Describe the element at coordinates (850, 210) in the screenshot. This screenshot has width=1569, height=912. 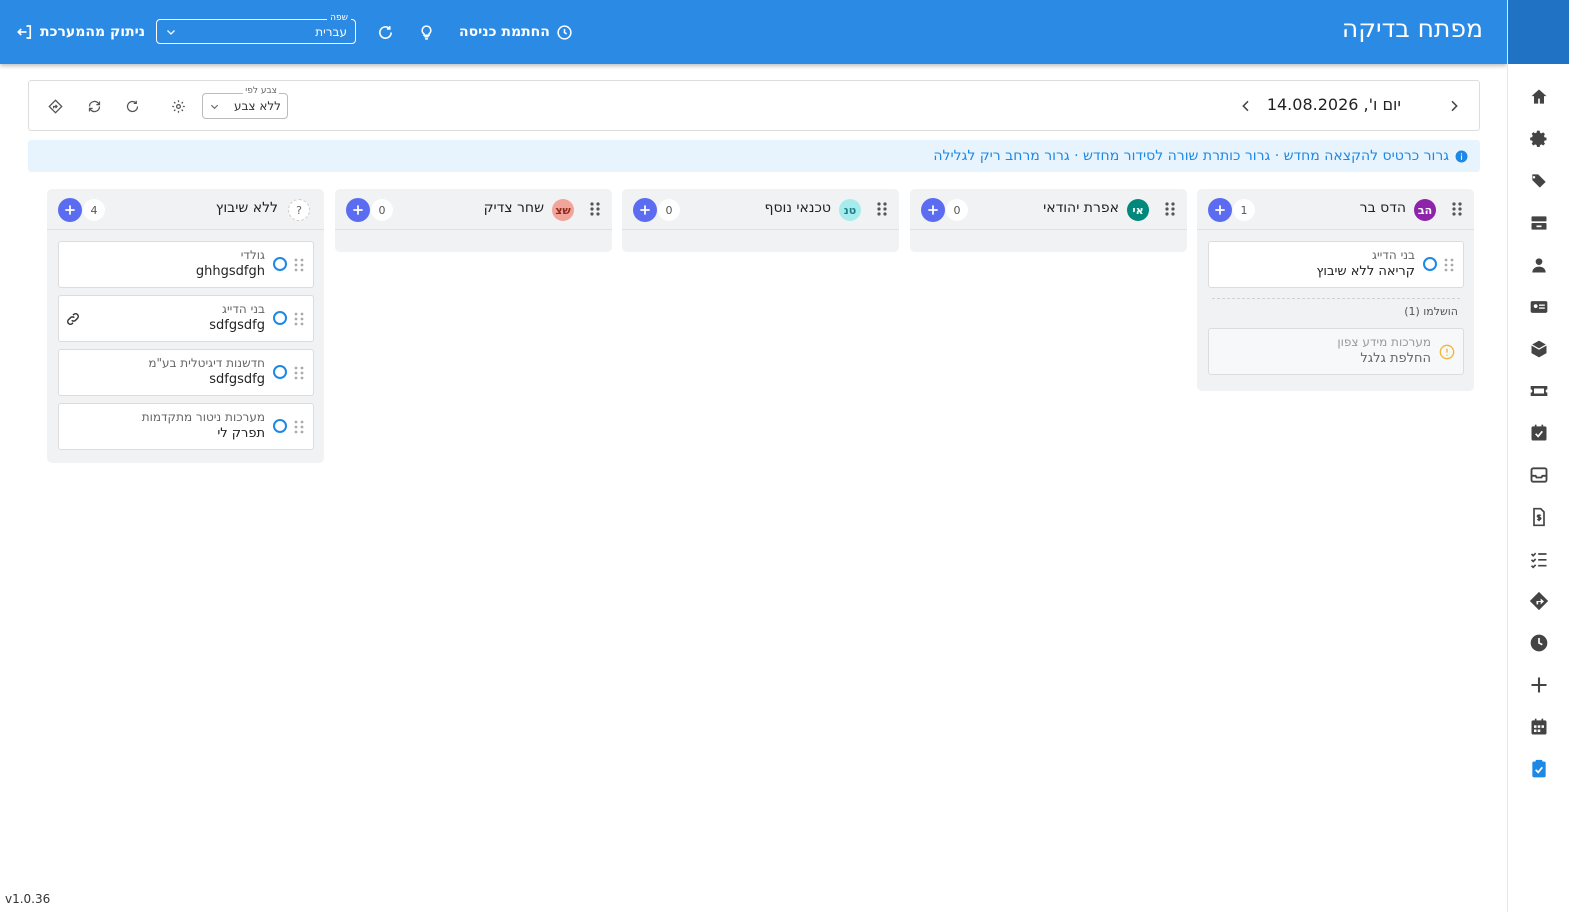
I see `avatar: טנ` at that location.